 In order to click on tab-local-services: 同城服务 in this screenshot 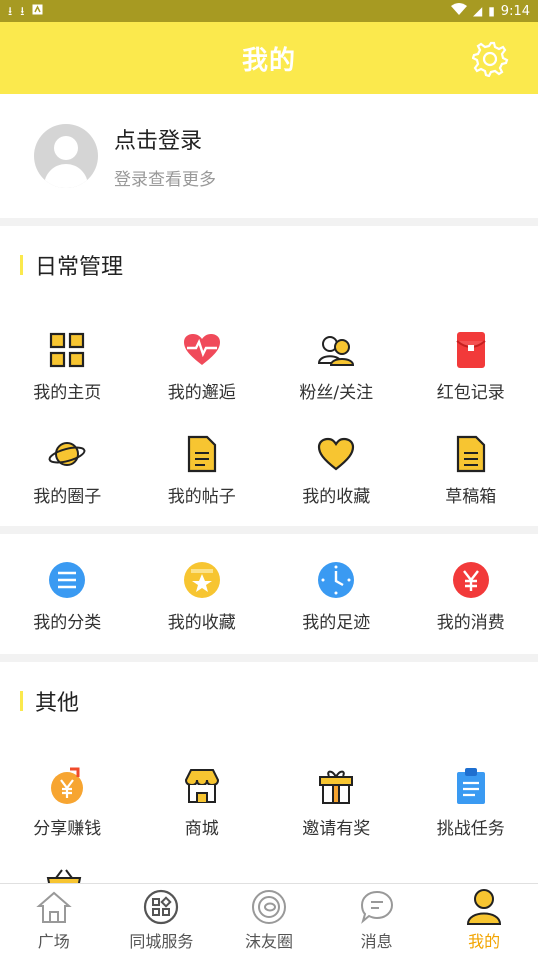, I will do `click(162, 919)`.